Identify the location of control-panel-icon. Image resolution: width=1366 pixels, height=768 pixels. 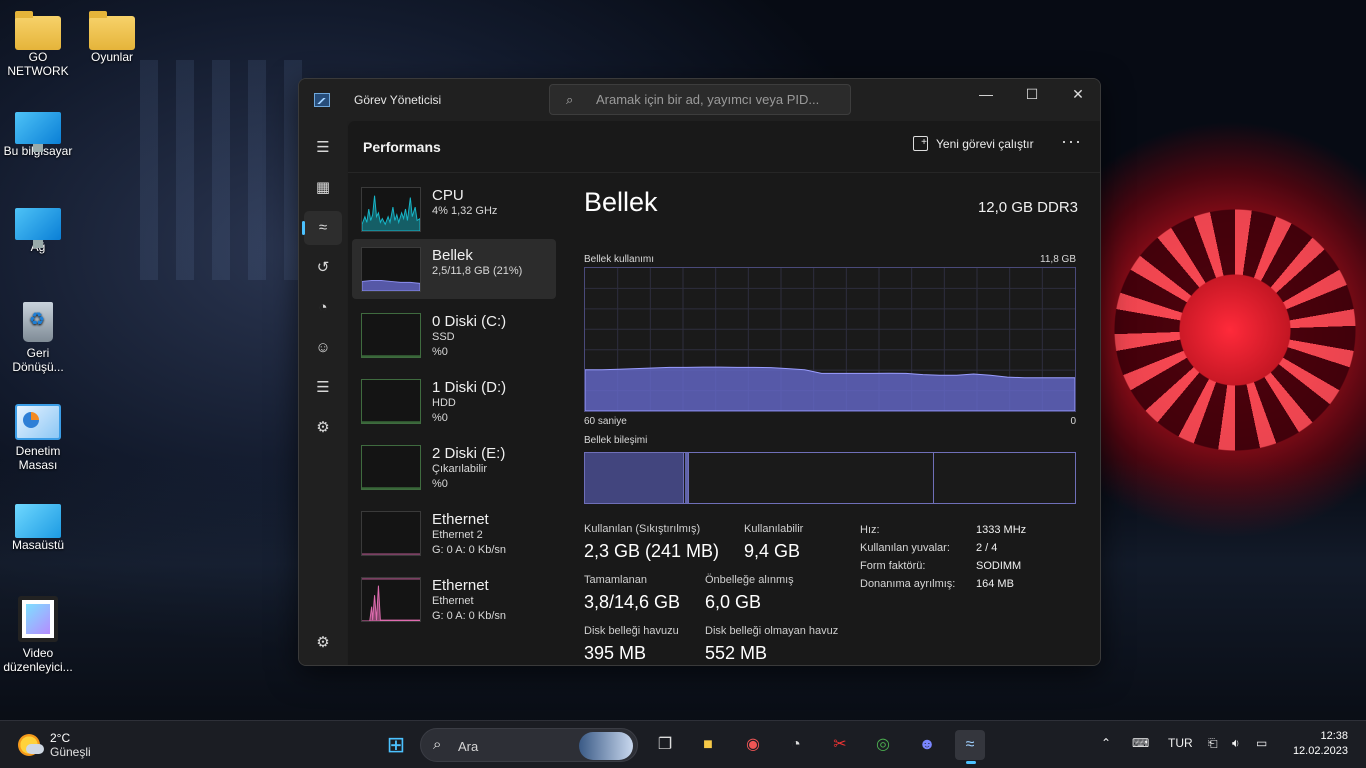
(38, 422).